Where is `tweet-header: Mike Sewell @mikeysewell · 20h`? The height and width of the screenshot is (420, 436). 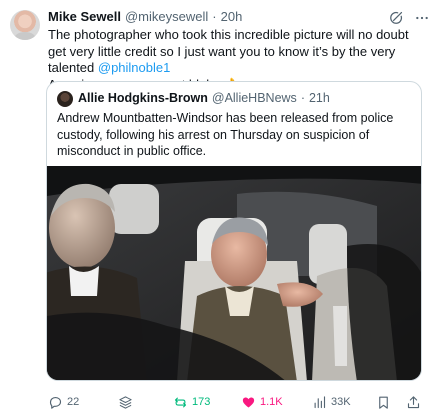 tweet-header: Mike Sewell @mikeysewell · 20h is located at coordinates (145, 16).